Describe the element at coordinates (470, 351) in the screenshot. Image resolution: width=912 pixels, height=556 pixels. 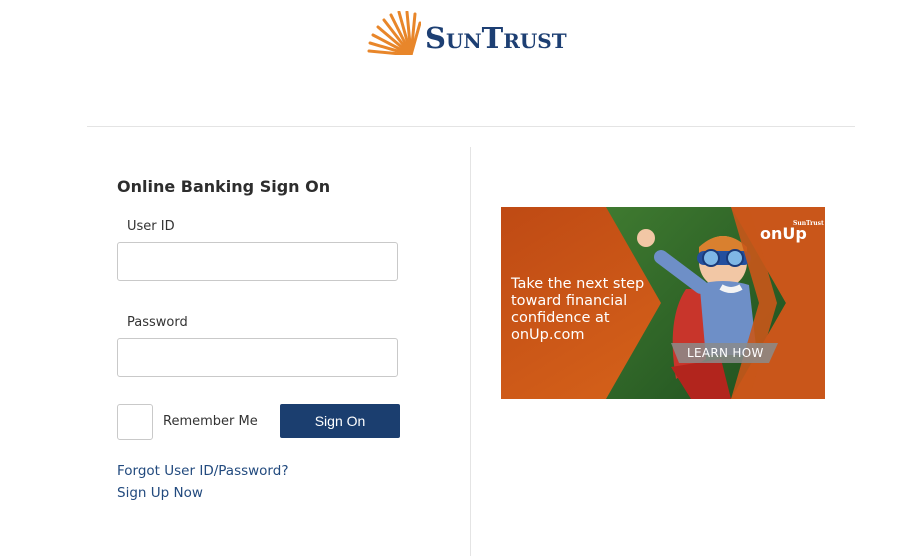
I see `column-divider` at that location.